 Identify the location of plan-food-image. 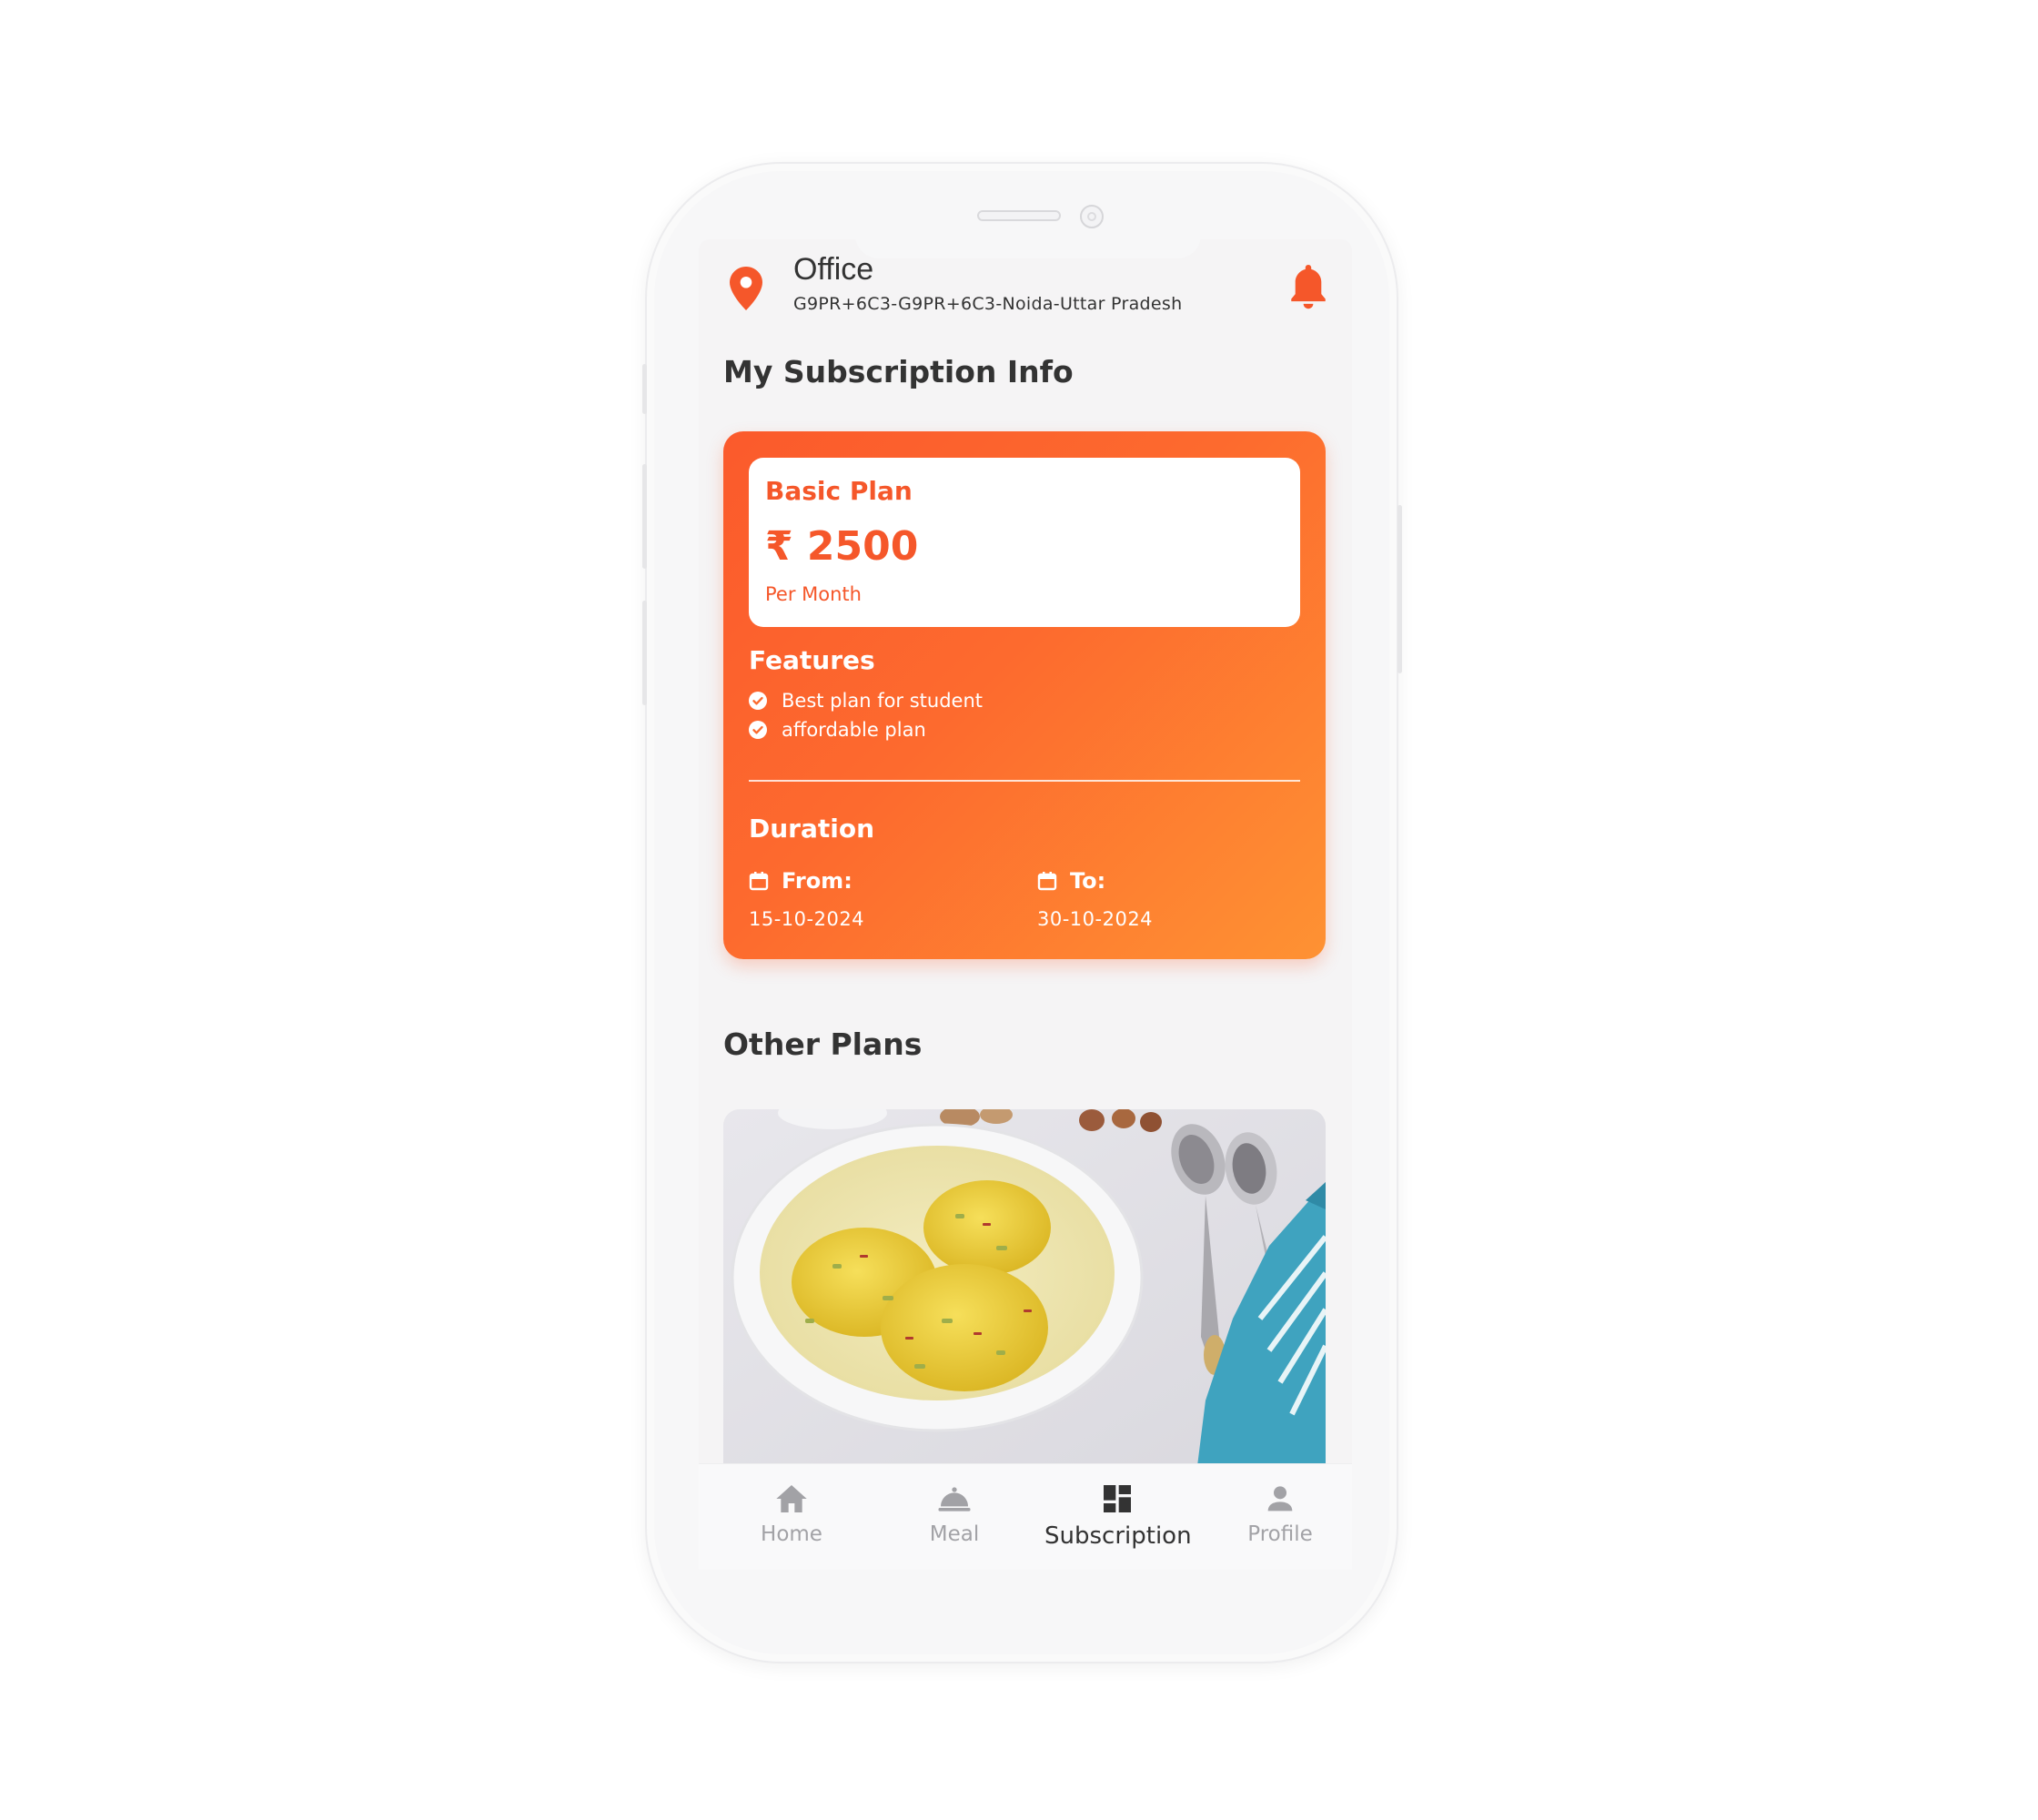
(1024, 1286).